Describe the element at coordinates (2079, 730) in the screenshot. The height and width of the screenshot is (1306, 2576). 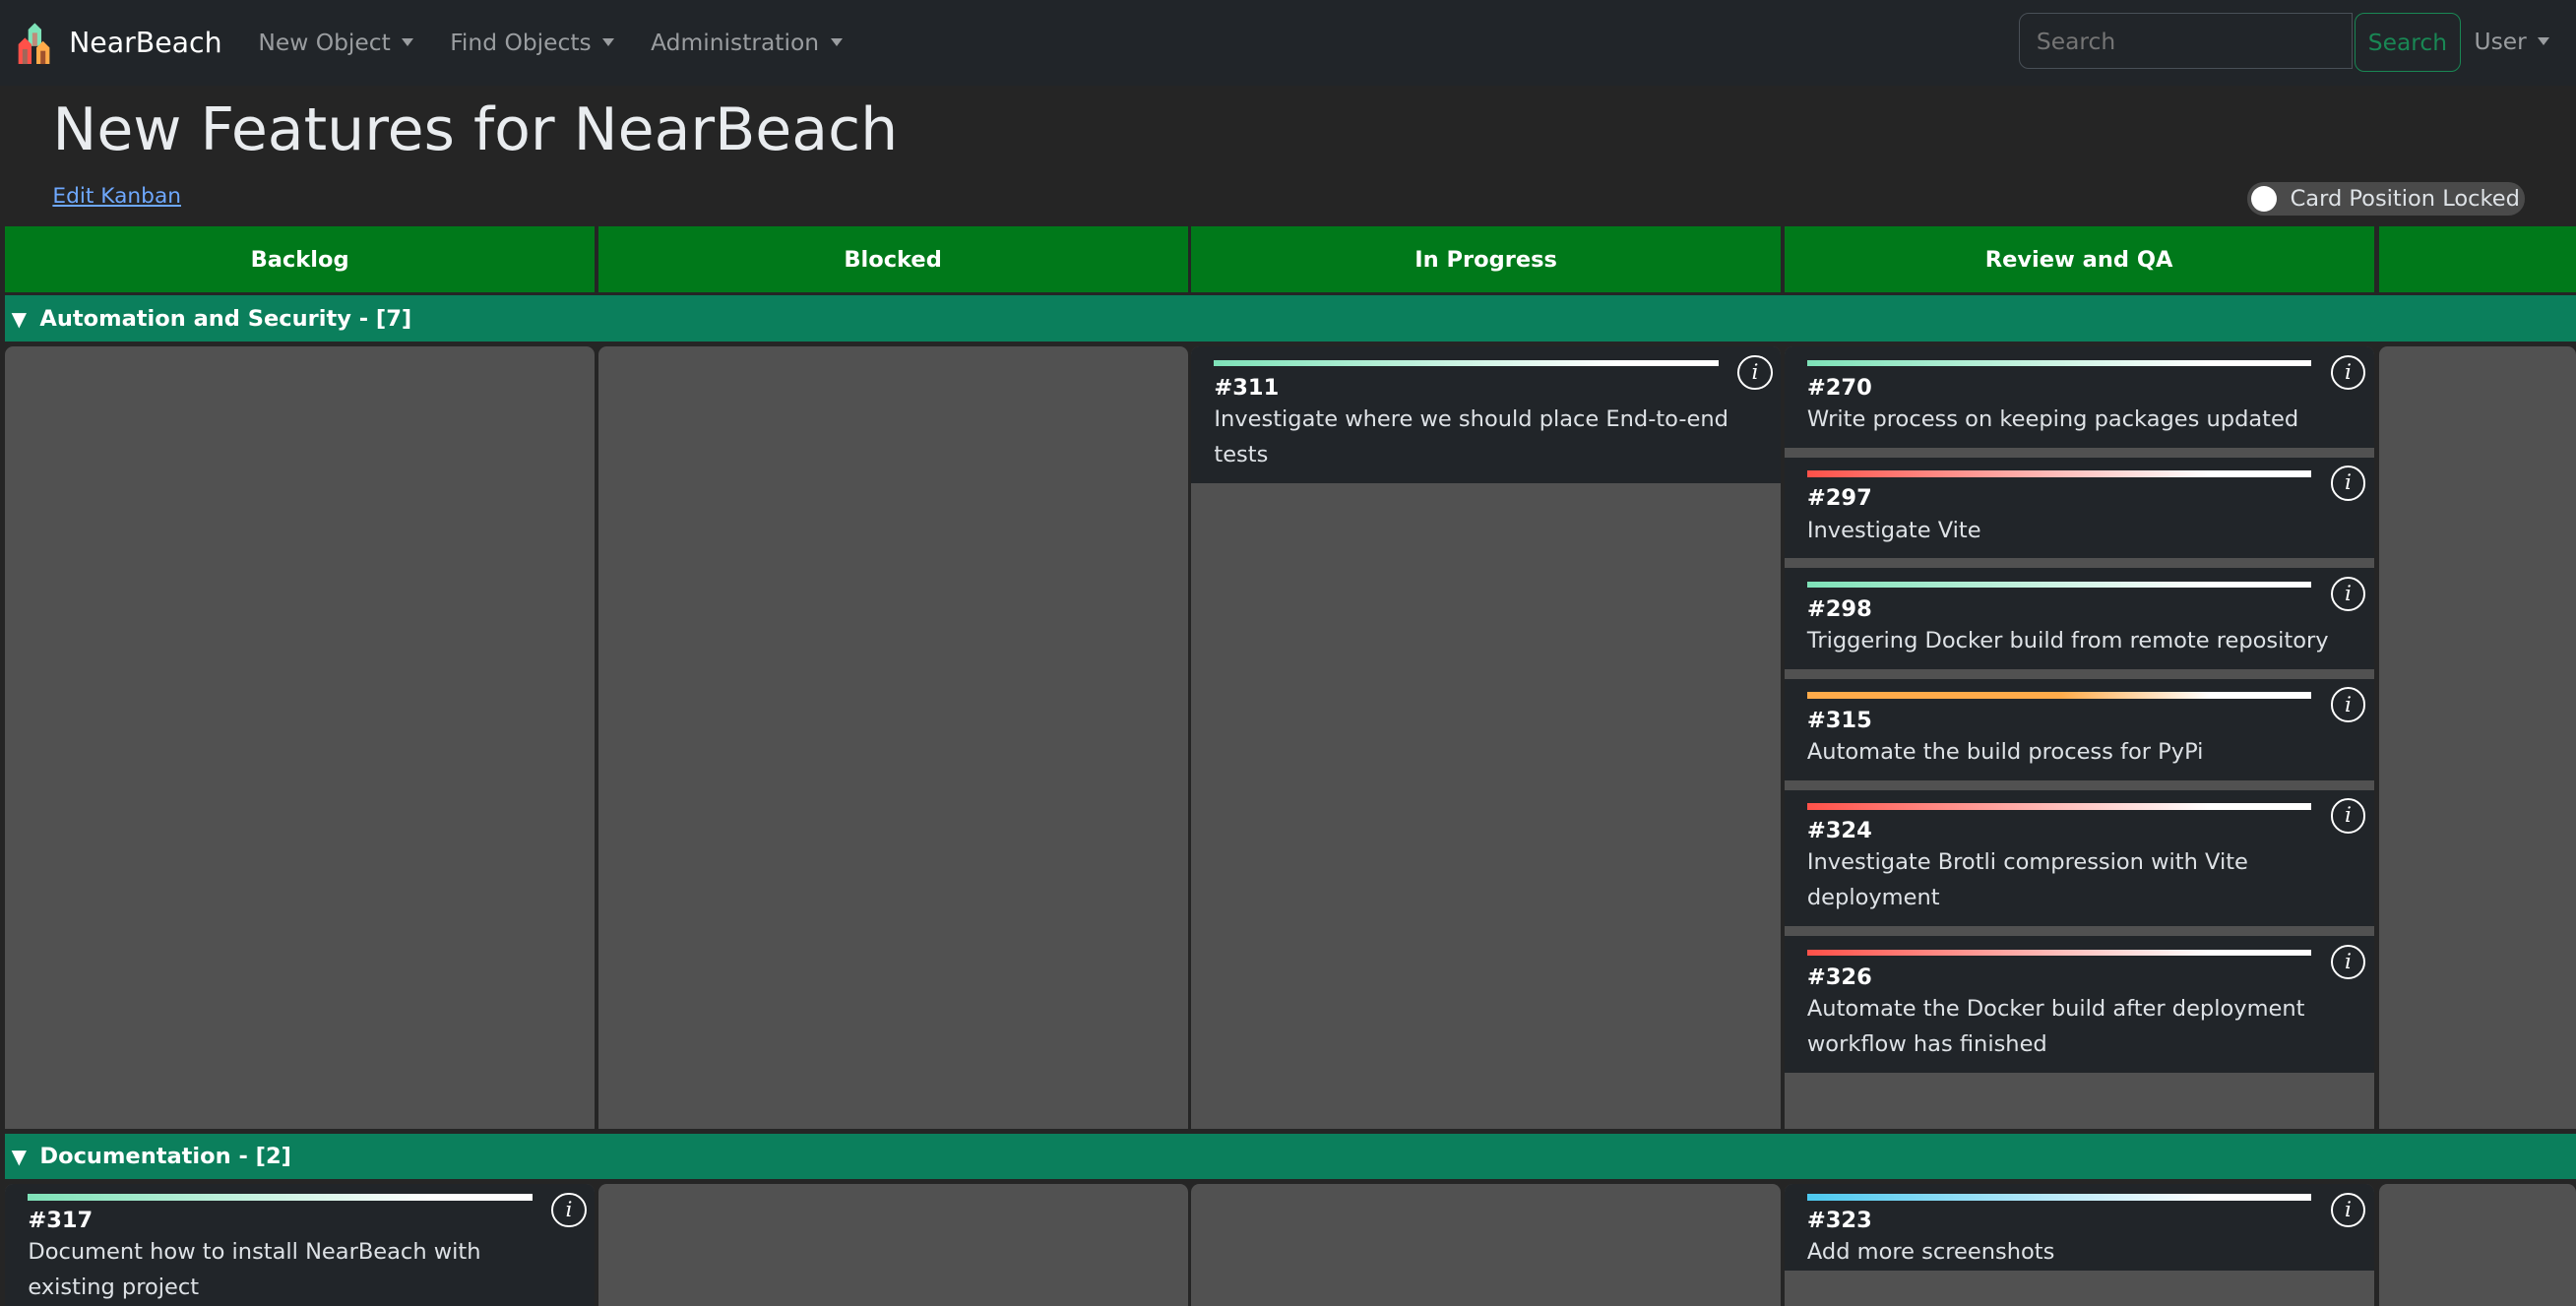
I see `kanban-card: #315 Automate the build process for PyPi i` at that location.